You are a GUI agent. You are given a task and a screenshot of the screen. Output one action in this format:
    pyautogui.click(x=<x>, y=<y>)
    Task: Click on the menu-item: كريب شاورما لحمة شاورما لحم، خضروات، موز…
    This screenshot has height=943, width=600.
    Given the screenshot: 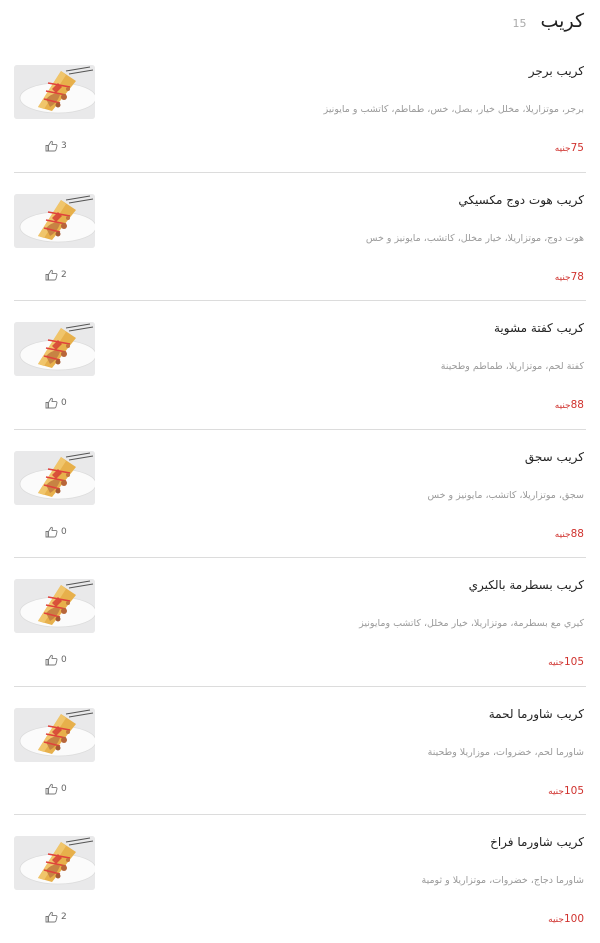 What is the action you would take?
    pyautogui.click(x=300, y=751)
    